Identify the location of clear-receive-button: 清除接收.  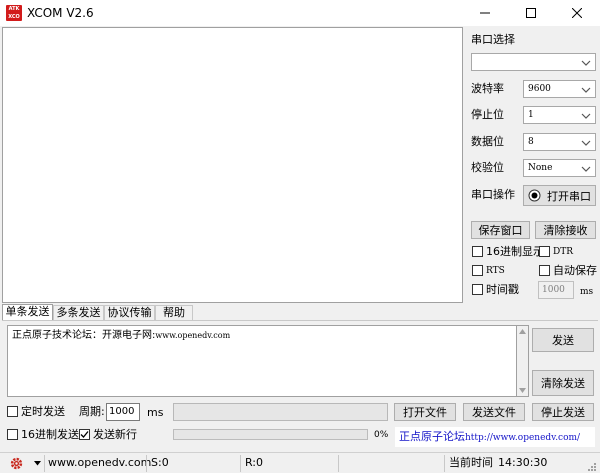
(565, 230).